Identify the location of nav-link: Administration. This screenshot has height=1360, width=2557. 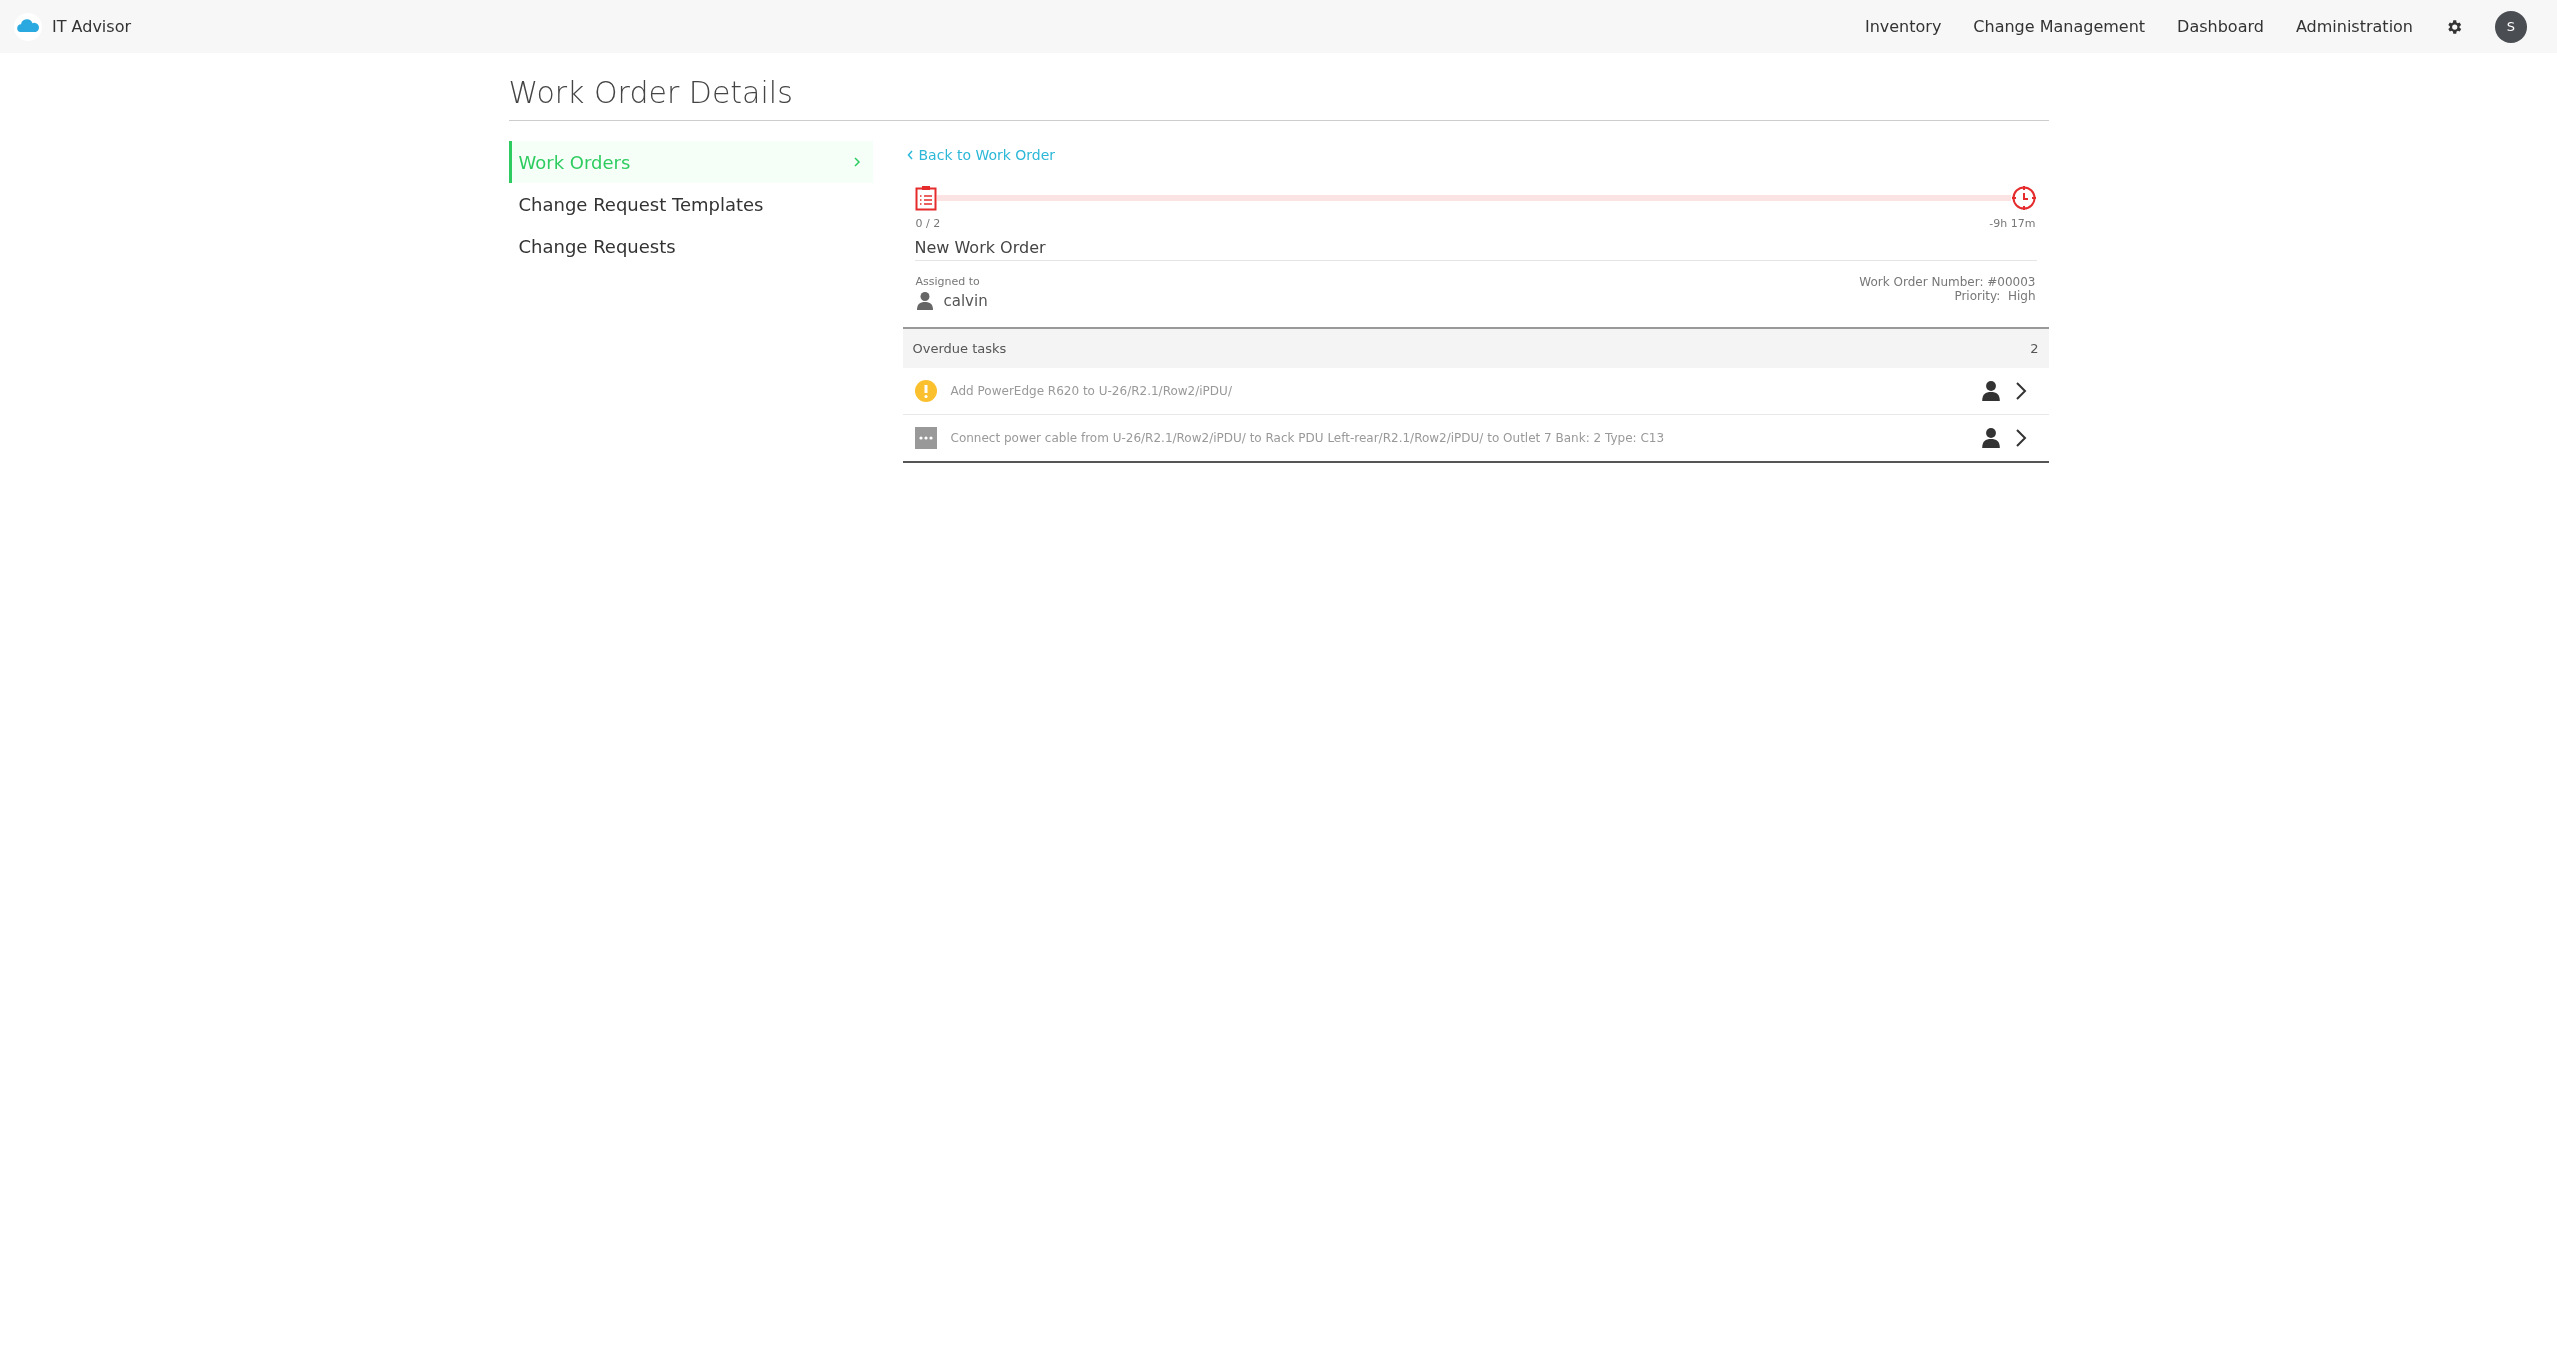
(2354, 26).